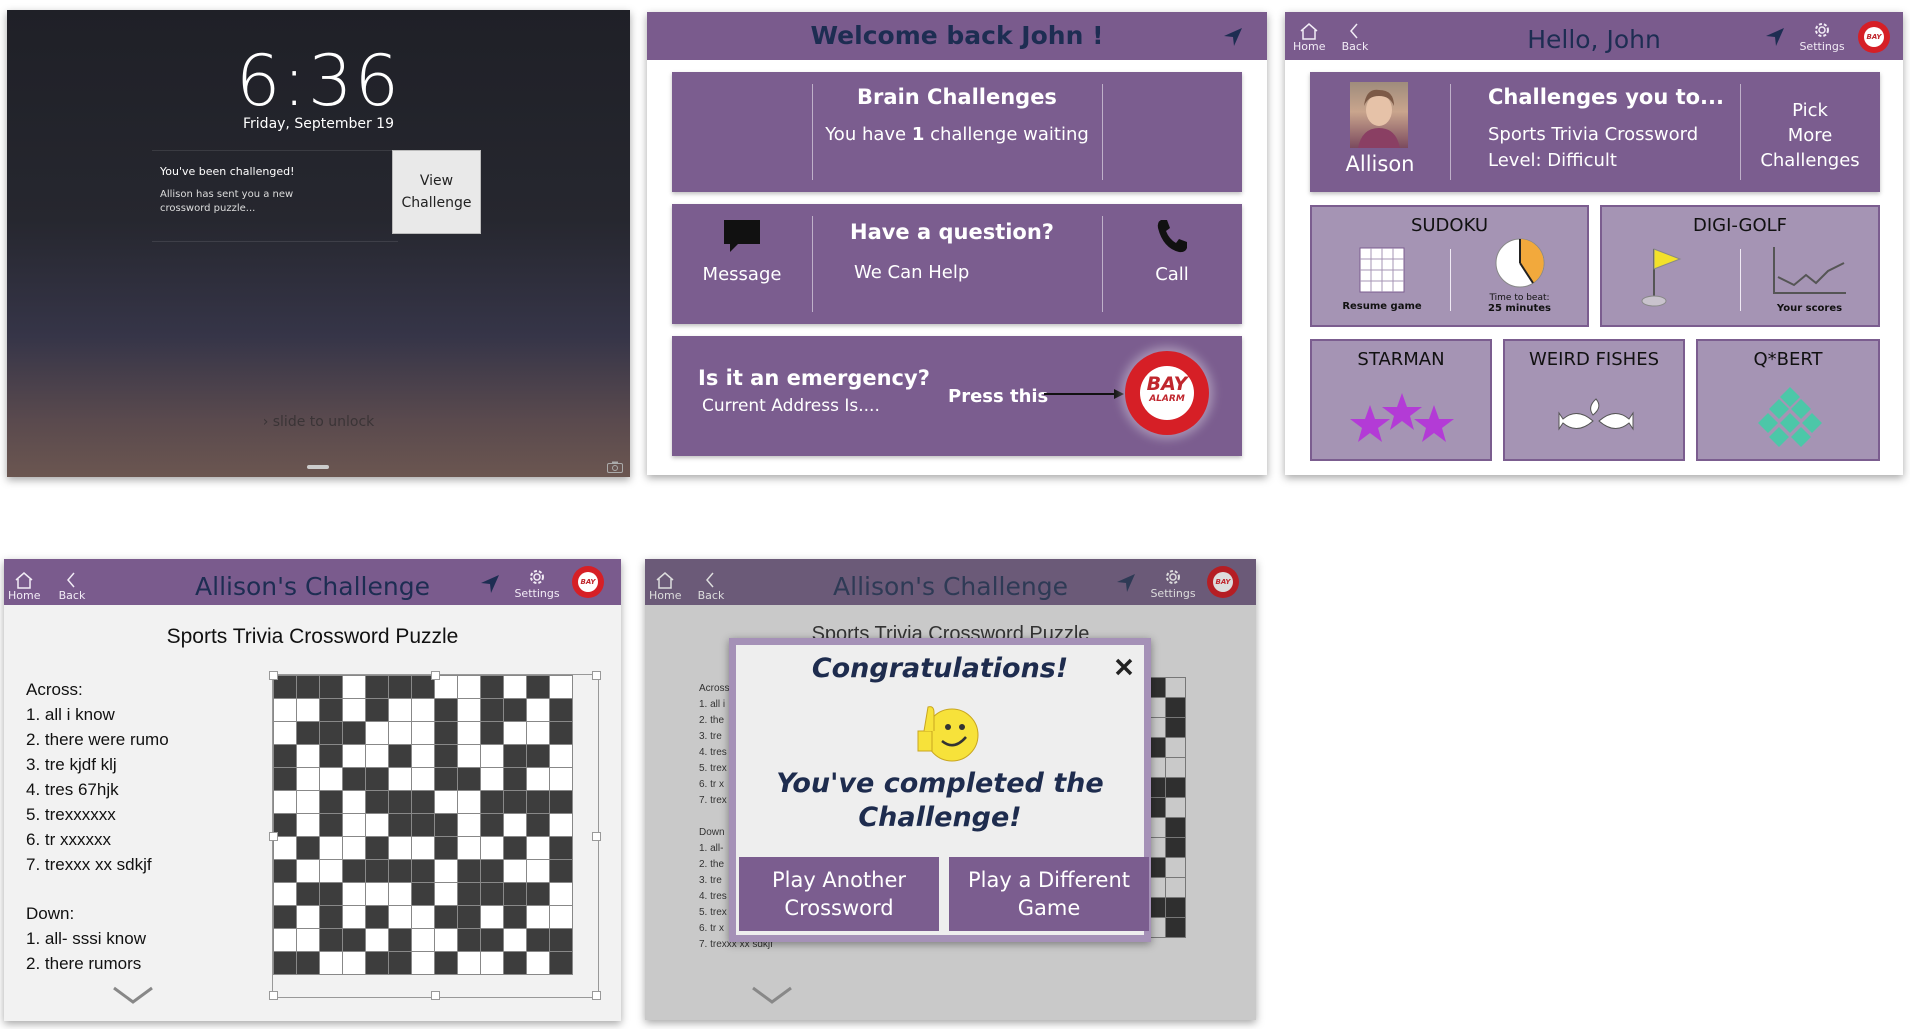 This screenshot has width=1910, height=1029. Describe the element at coordinates (1172, 264) in the screenshot. I see `call-button: Call` at that location.